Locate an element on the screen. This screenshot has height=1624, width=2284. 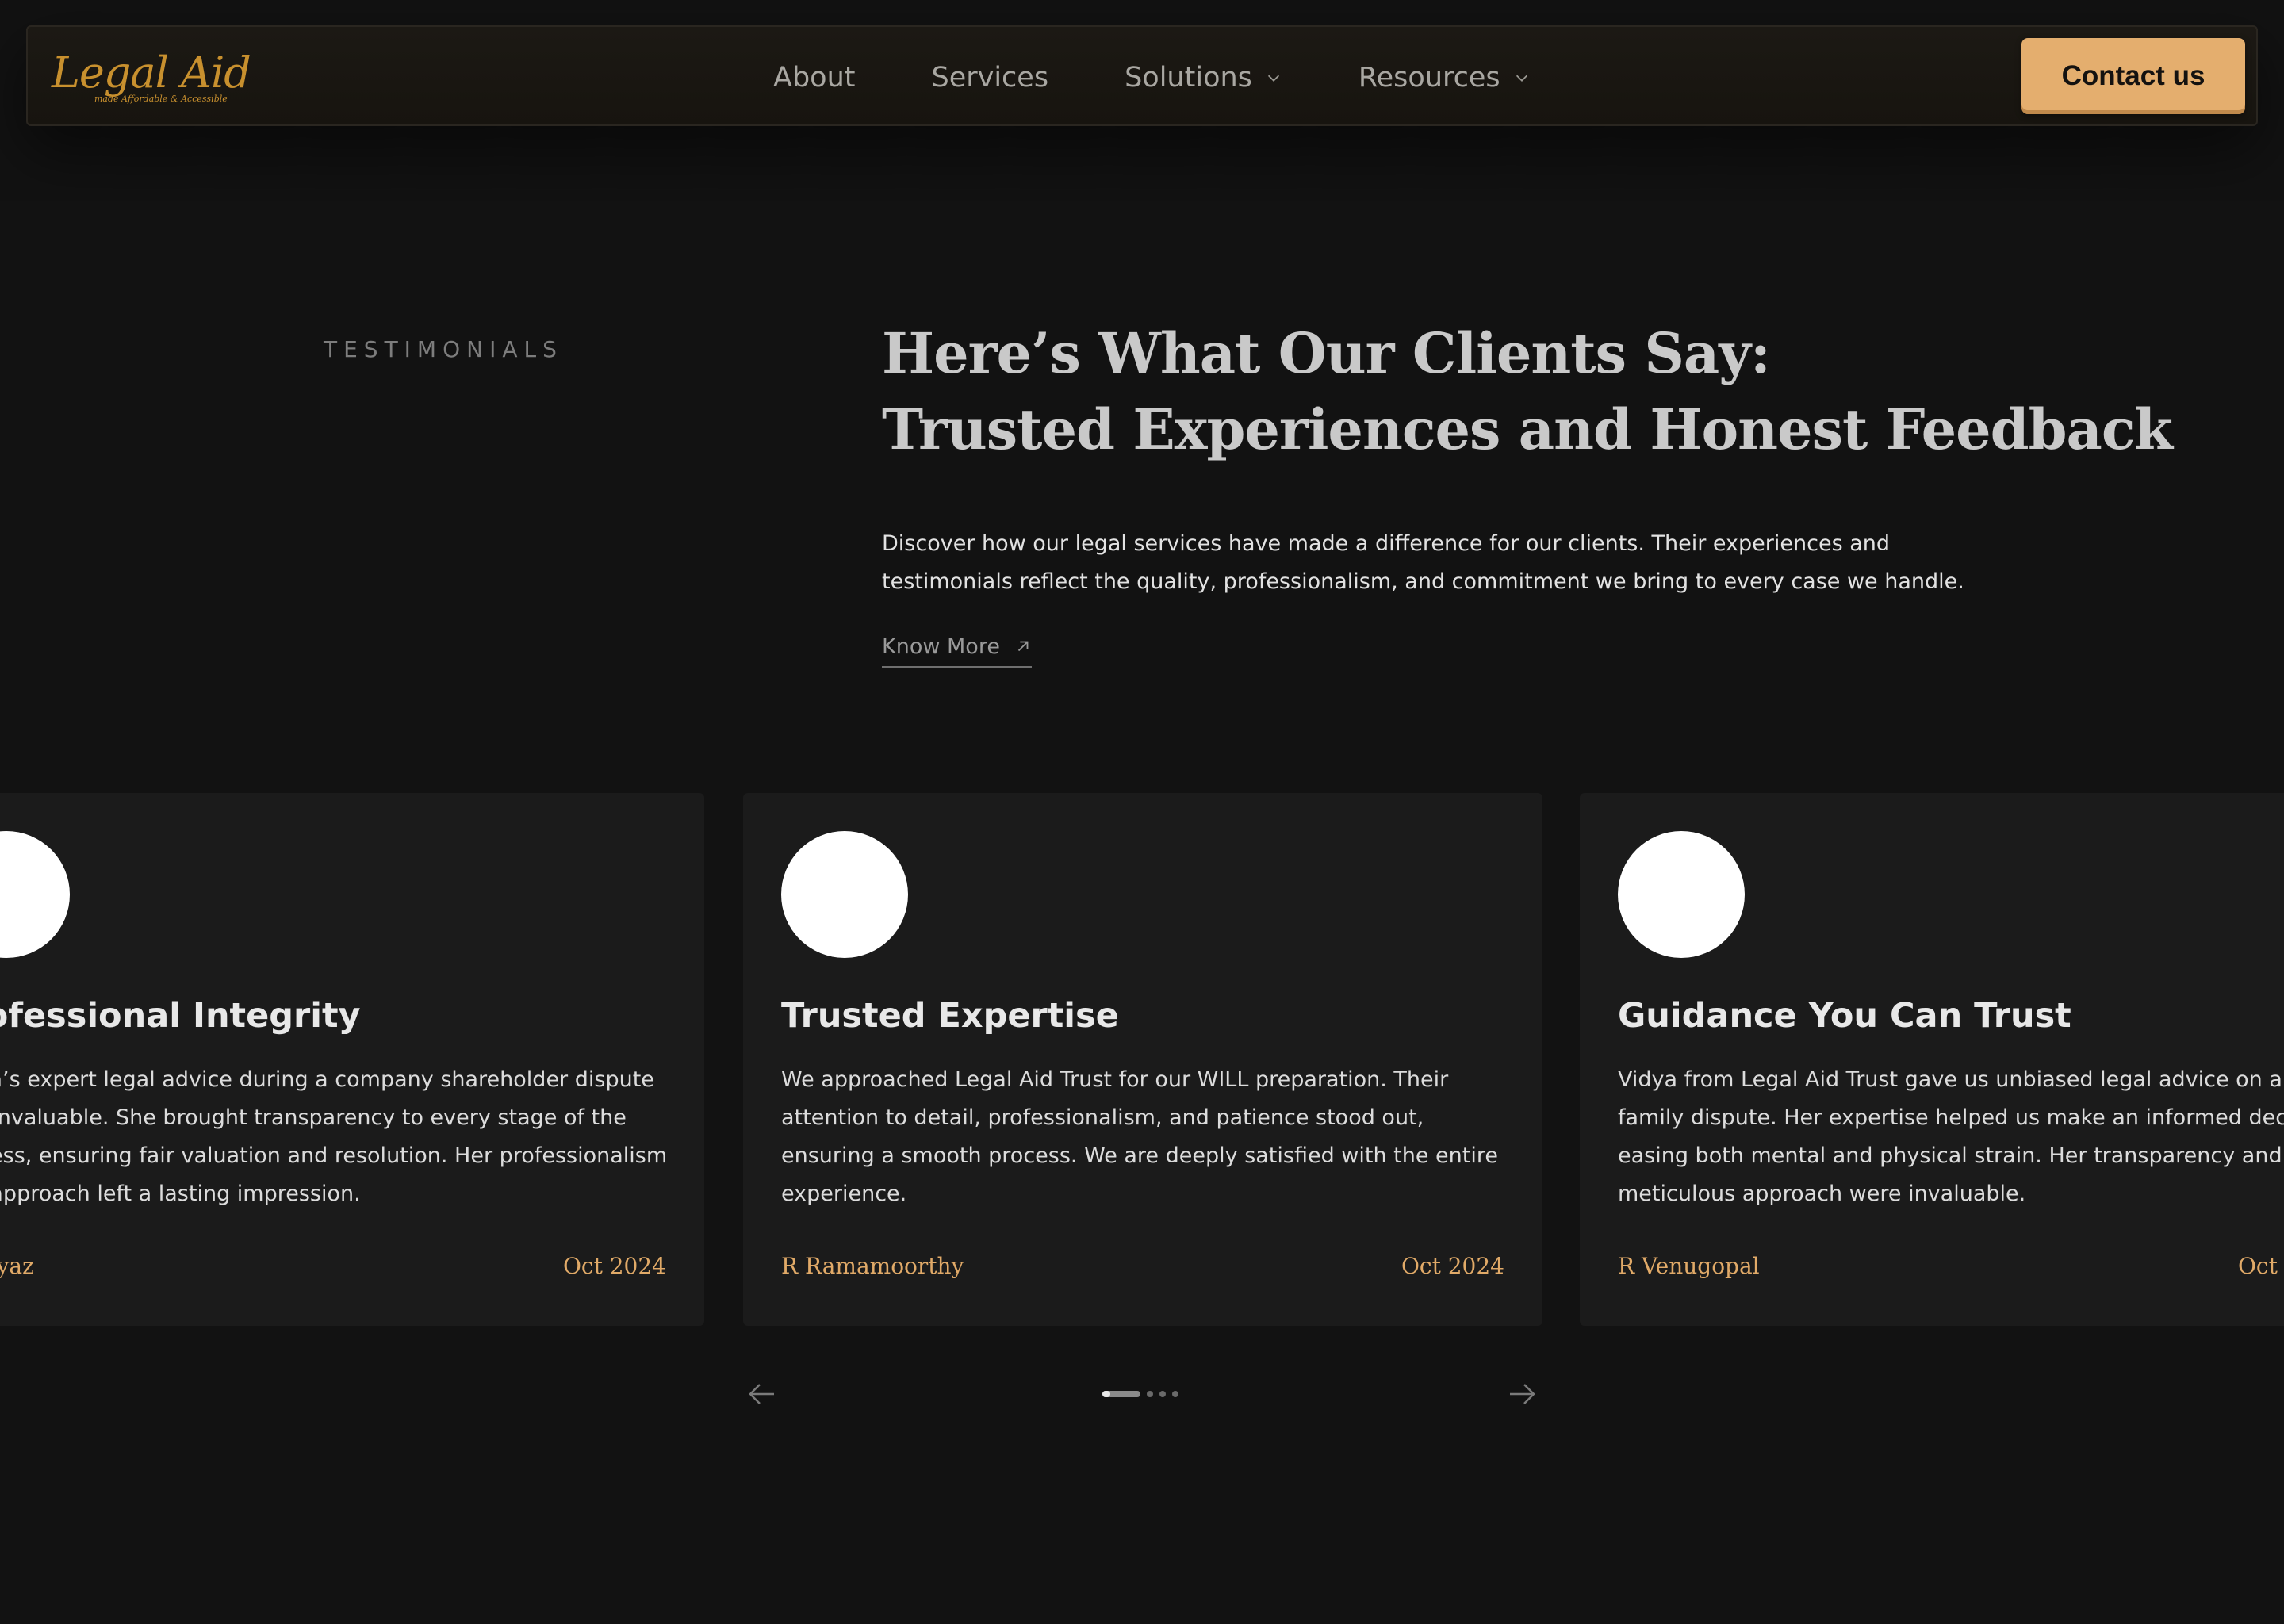
nav-item-label: Solutions is located at coordinates (1188, 77).